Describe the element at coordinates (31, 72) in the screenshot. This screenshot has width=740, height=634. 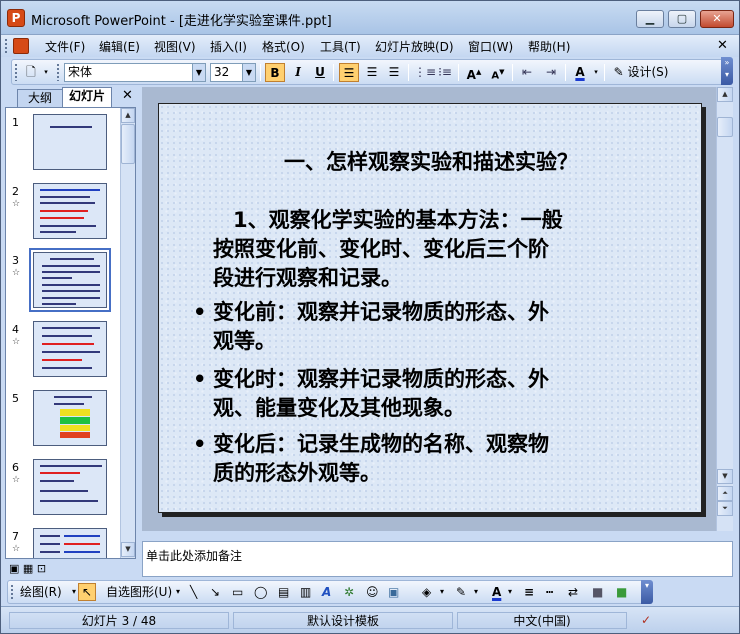
I see `new-document-icon: 🗋` at that location.